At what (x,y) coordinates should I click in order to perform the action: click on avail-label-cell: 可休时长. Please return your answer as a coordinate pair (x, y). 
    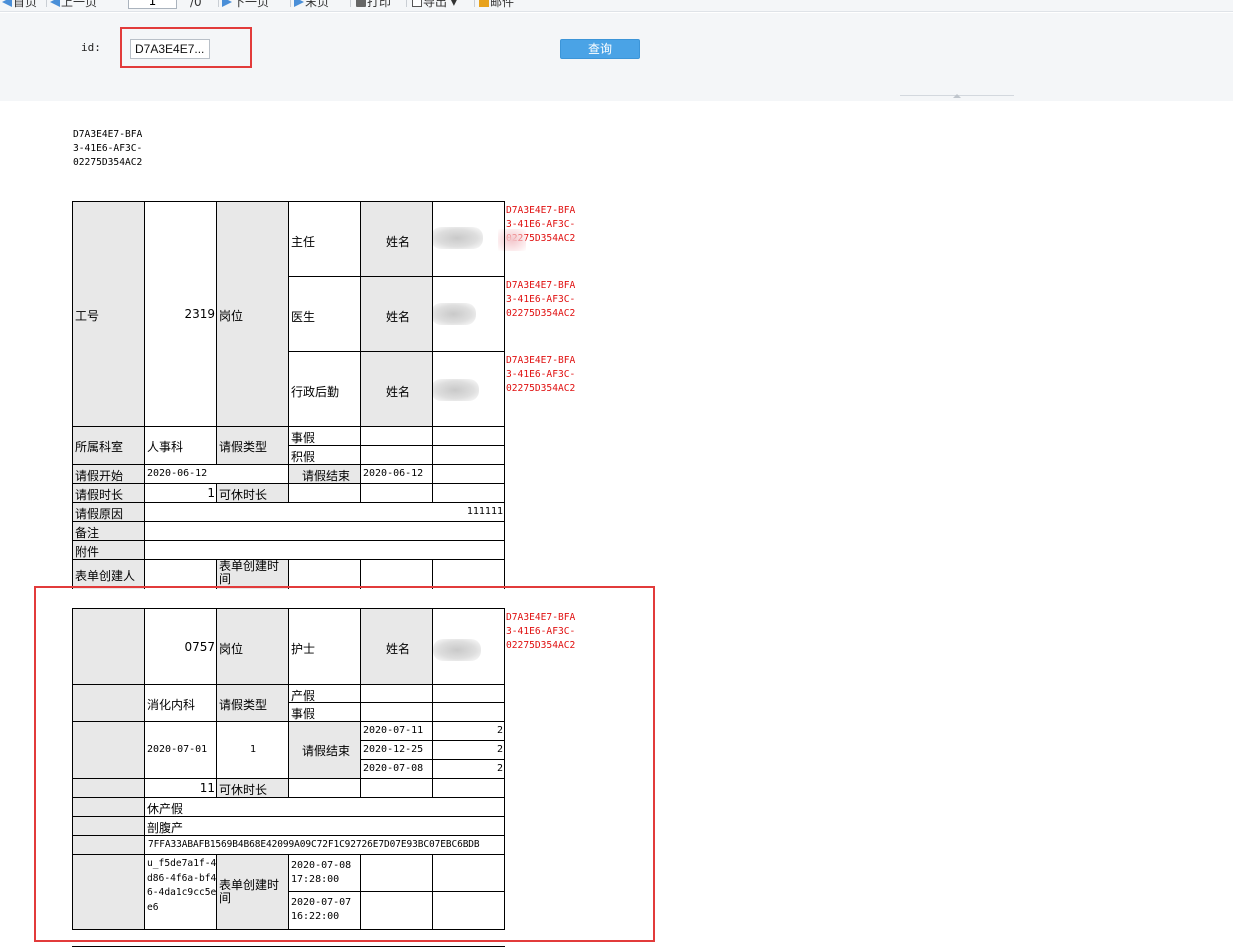
    Looking at the image, I should click on (252, 493).